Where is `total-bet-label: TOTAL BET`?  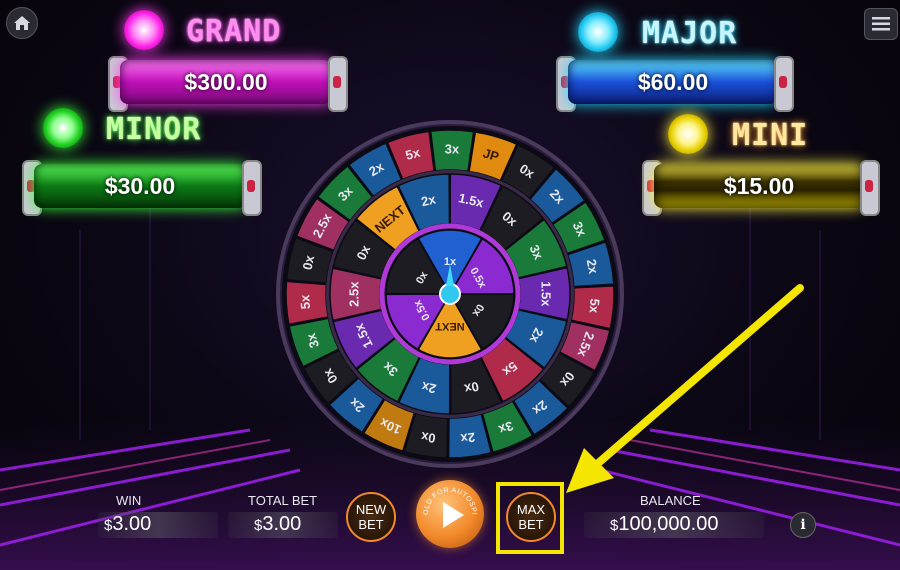
total-bet-label: TOTAL BET is located at coordinates (283, 500).